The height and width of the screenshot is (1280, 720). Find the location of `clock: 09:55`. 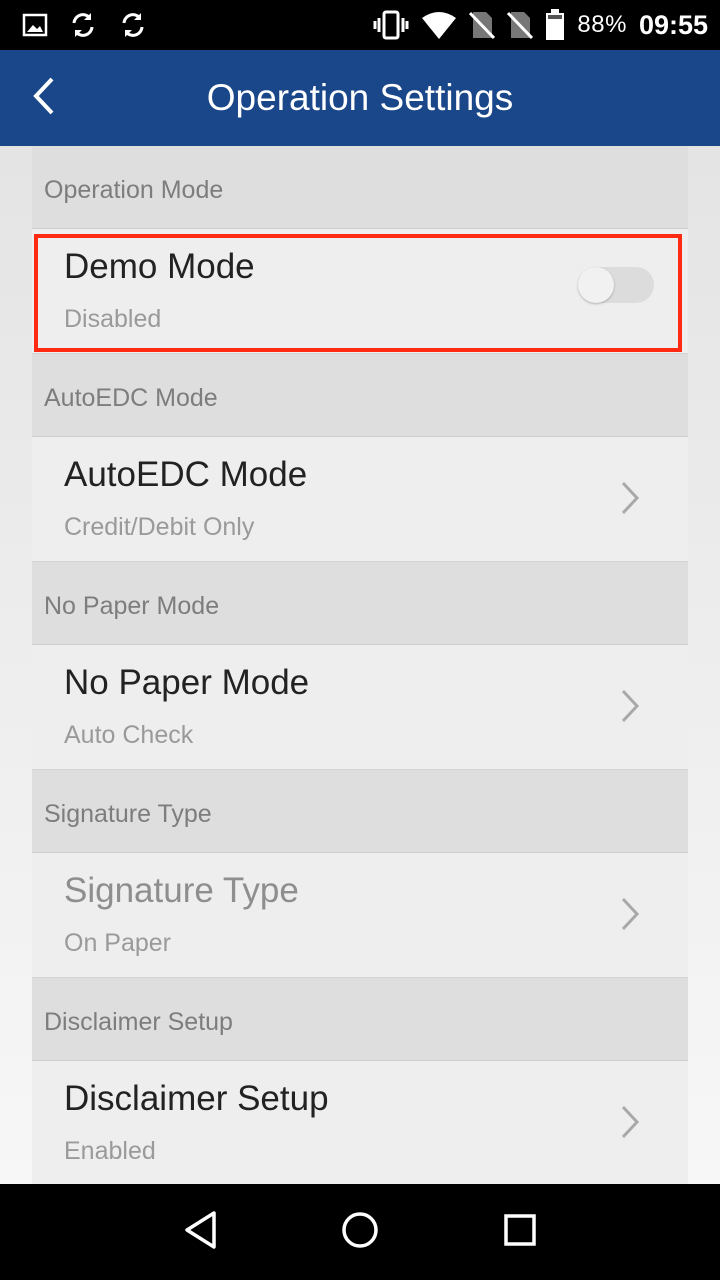

clock: 09:55 is located at coordinates (673, 24).